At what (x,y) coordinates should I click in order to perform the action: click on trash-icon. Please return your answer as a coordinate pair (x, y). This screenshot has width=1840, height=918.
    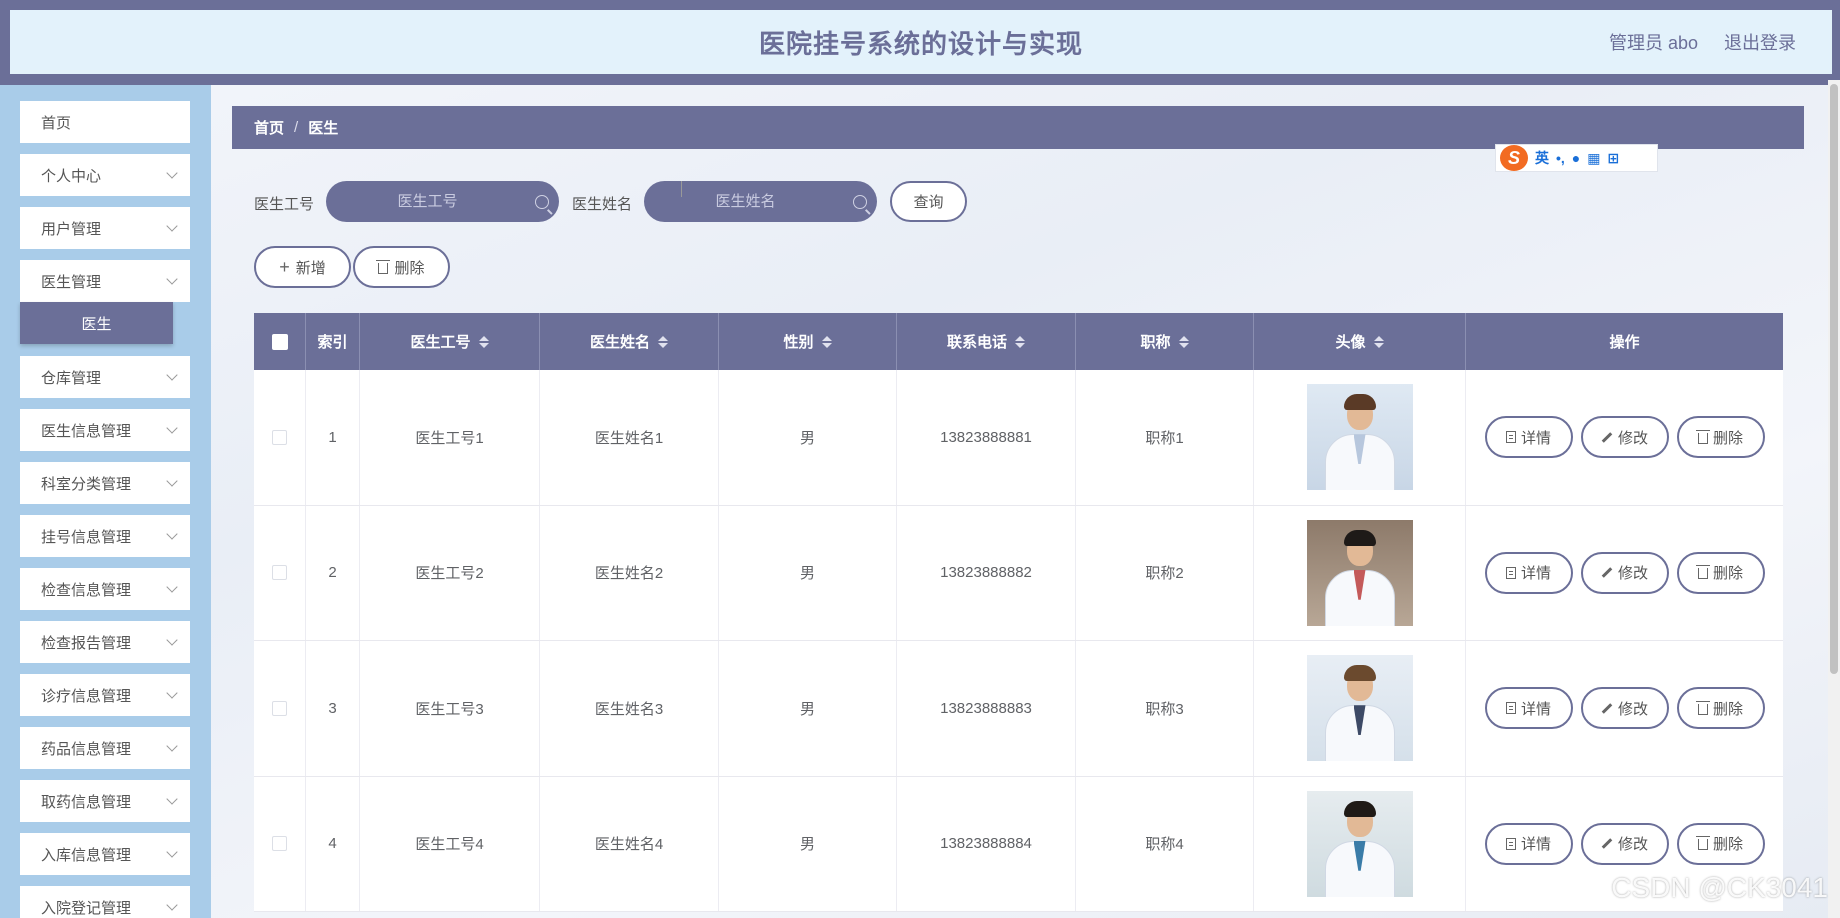
    Looking at the image, I should click on (1702, 572).